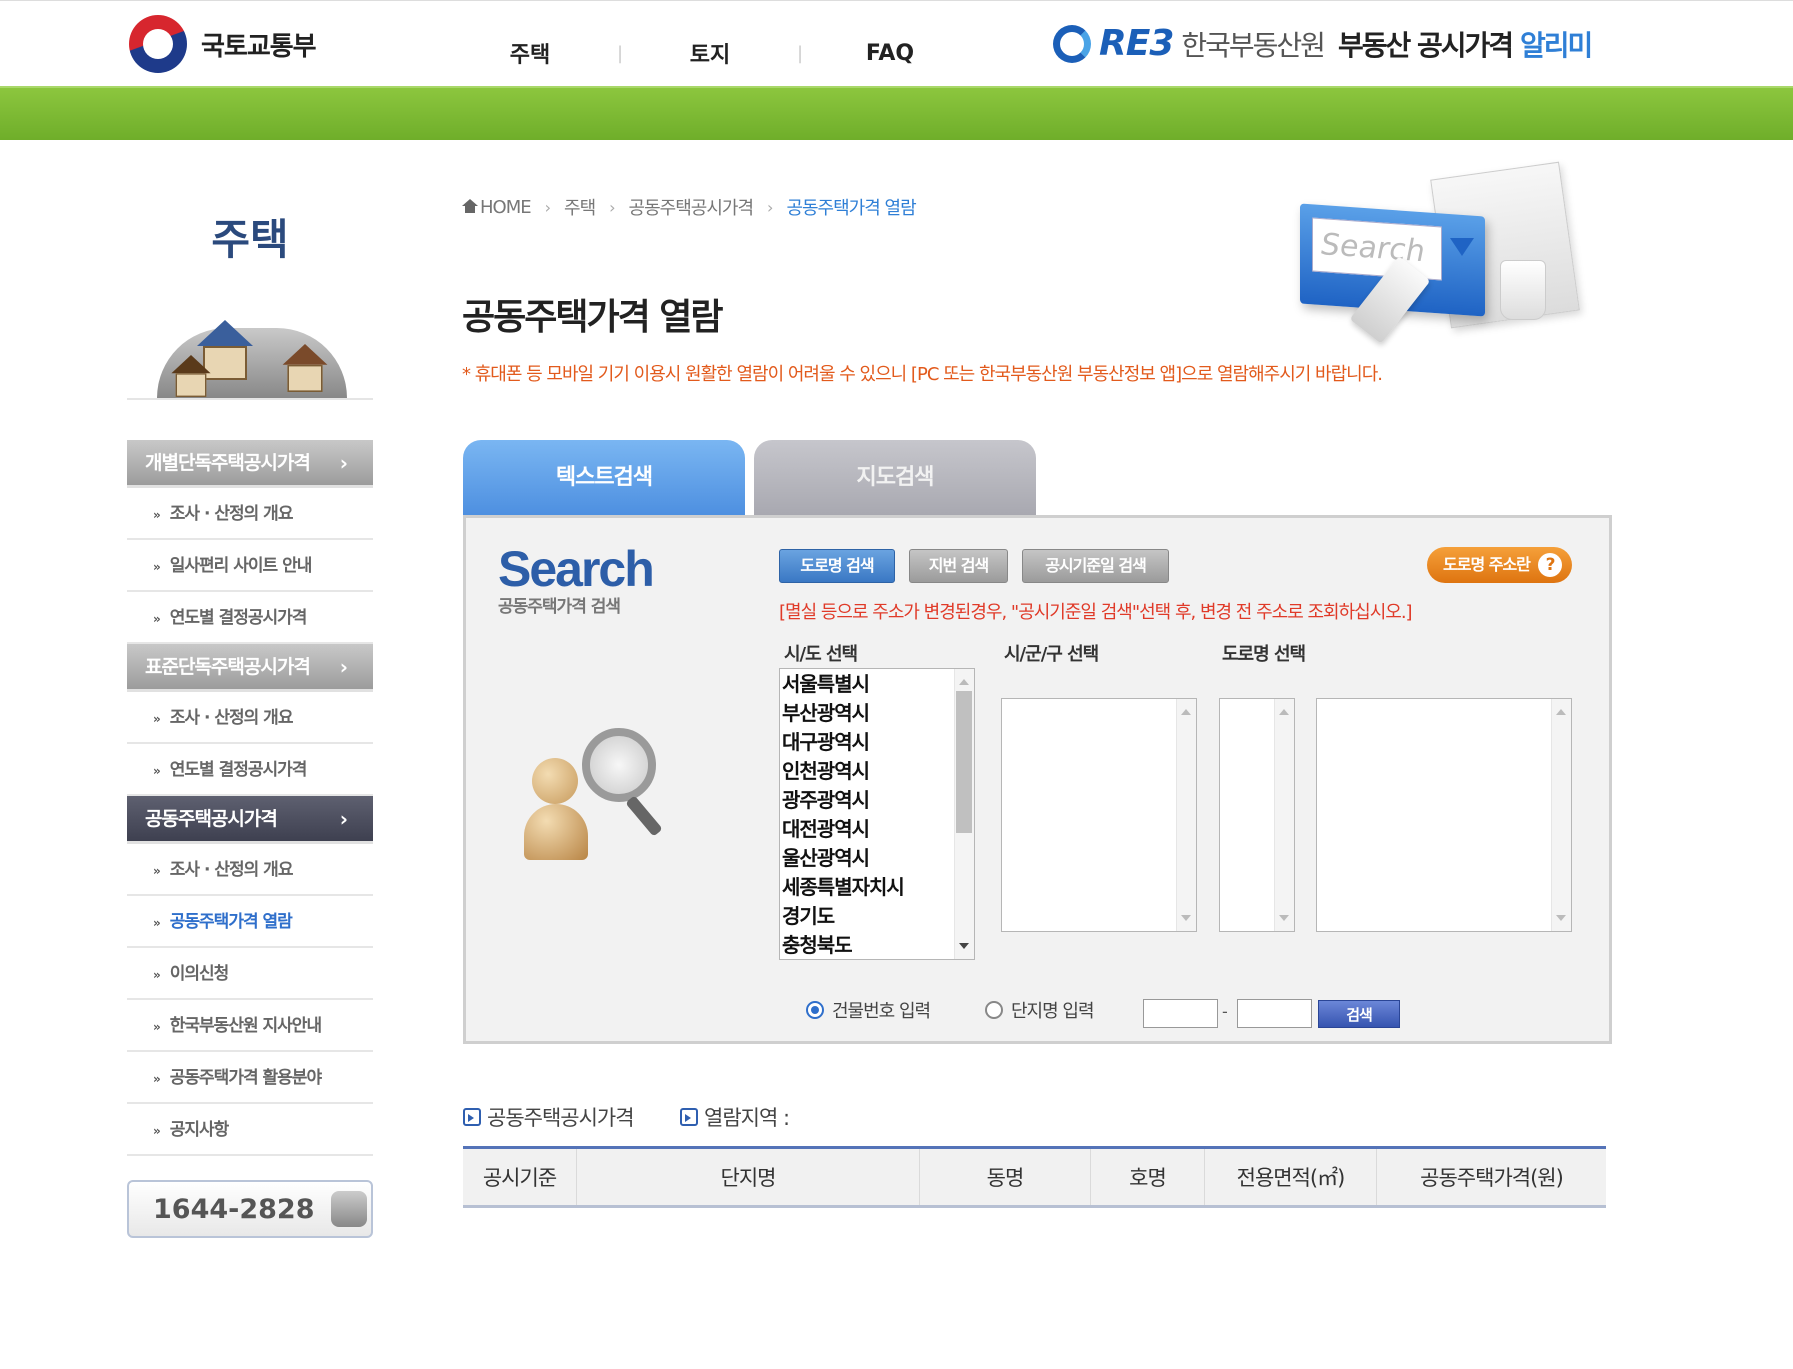 Image resolution: width=1793 pixels, height=1369 pixels. I want to click on sidebar-item-notices: » 공지사항, so click(250, 1130).